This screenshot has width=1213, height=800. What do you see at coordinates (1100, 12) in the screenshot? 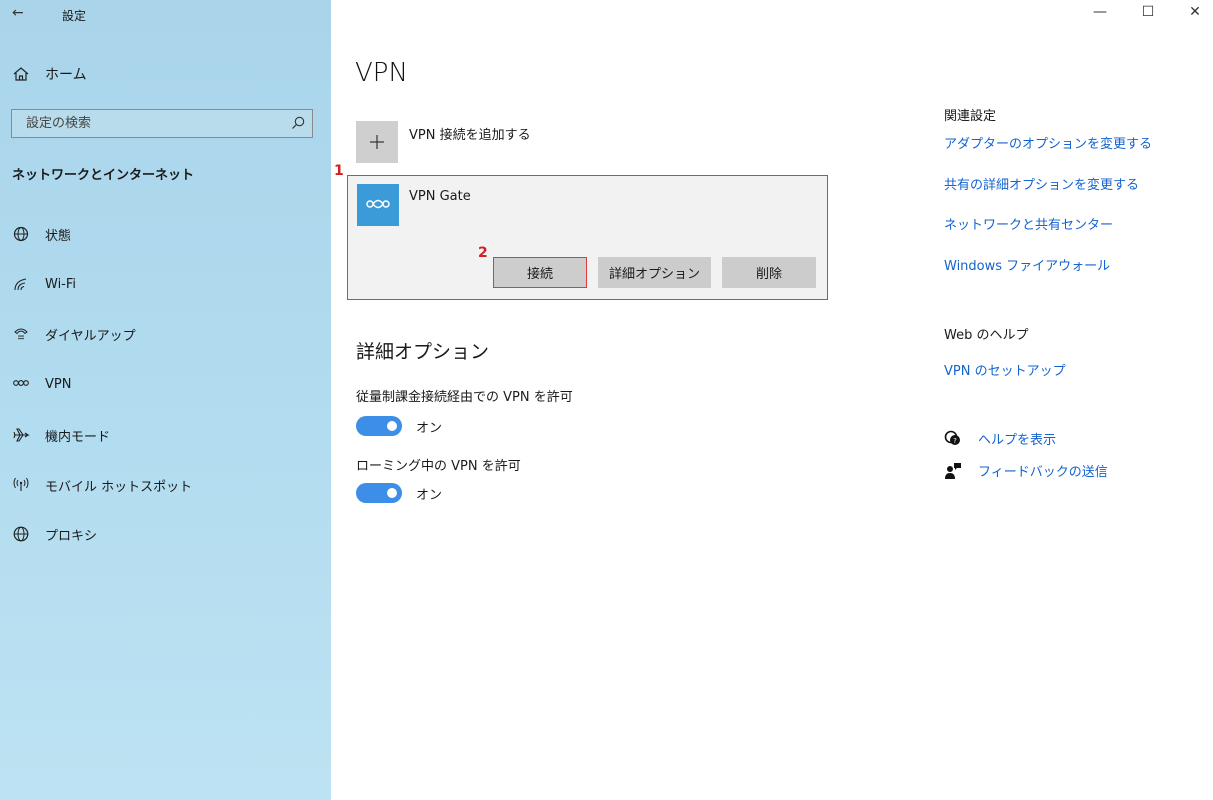
I see `minimize-icon: —` at bounding box center [1100, 12].